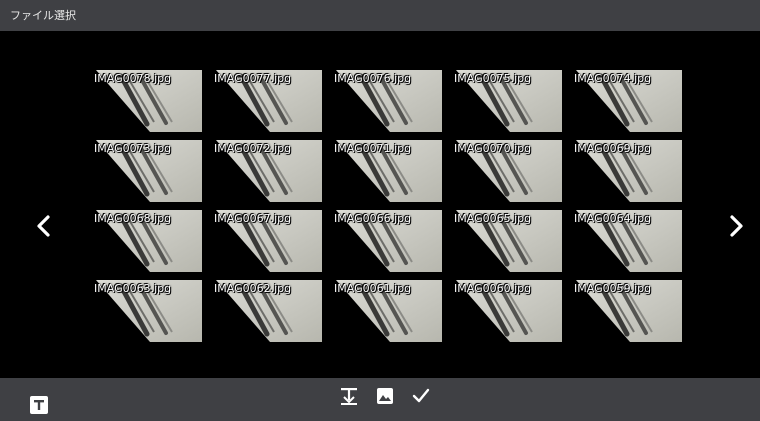 This screenshot has width=760, height=421. I want to click on window-title: ファイル選択, so click(43, 15).